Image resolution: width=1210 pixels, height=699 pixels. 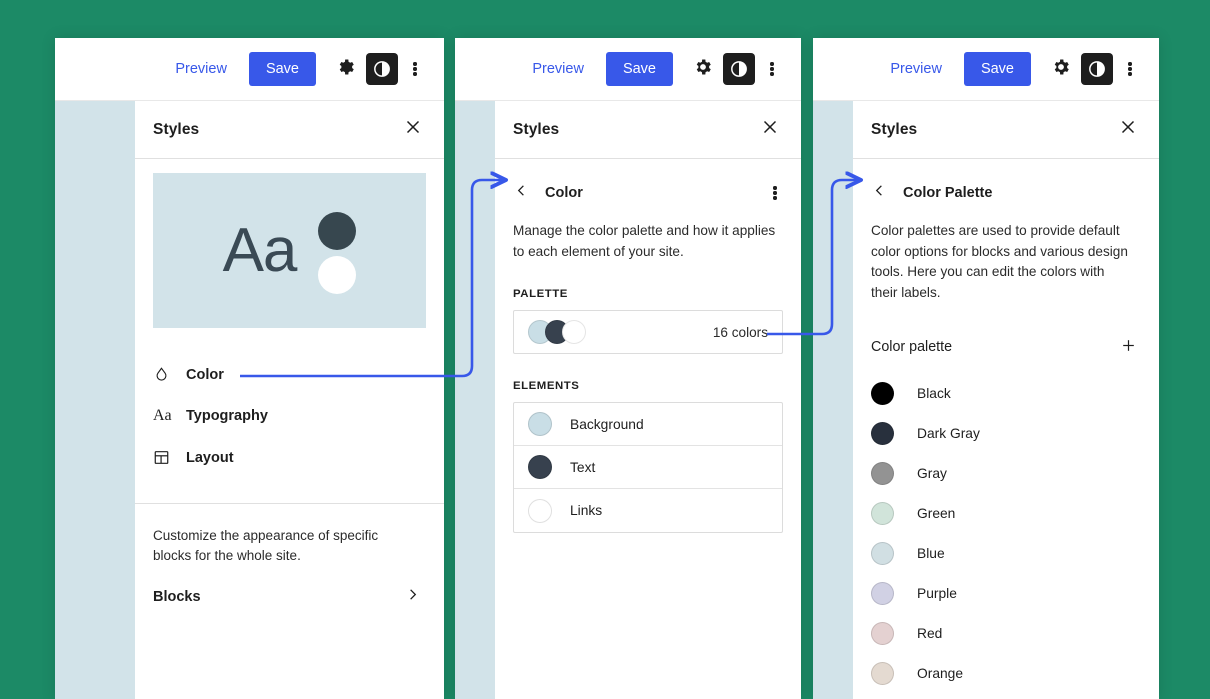 What do you see at coordinates (648, 510) in the screenshot?
I see `element-row: Links` at bounding box center [648, 510].